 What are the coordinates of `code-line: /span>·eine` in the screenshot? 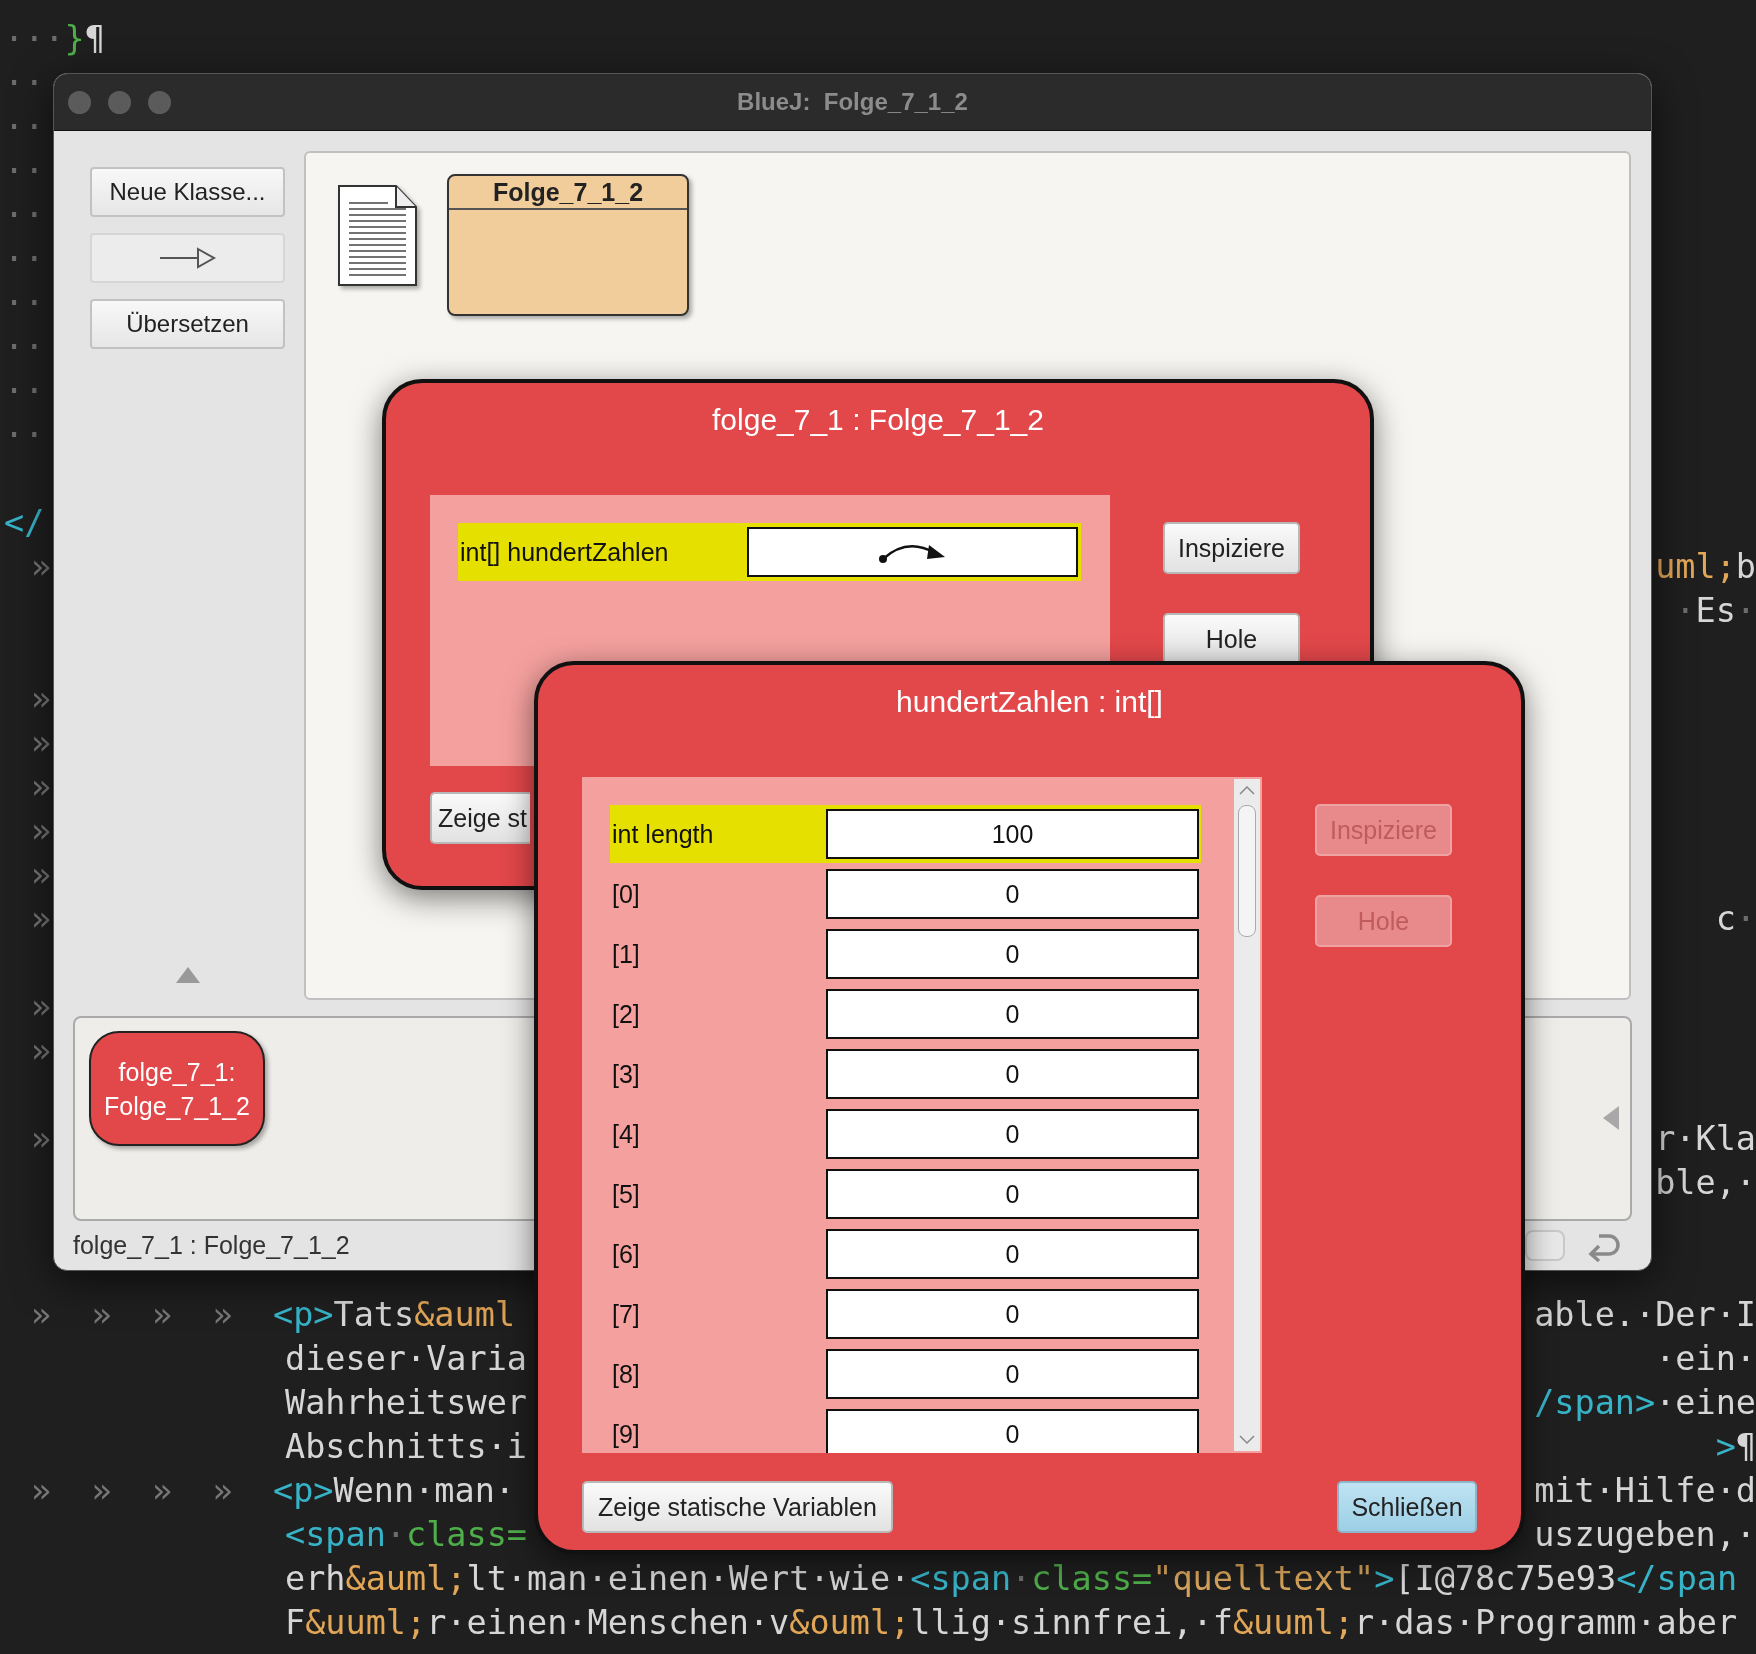 It's located at (1645, 1403).